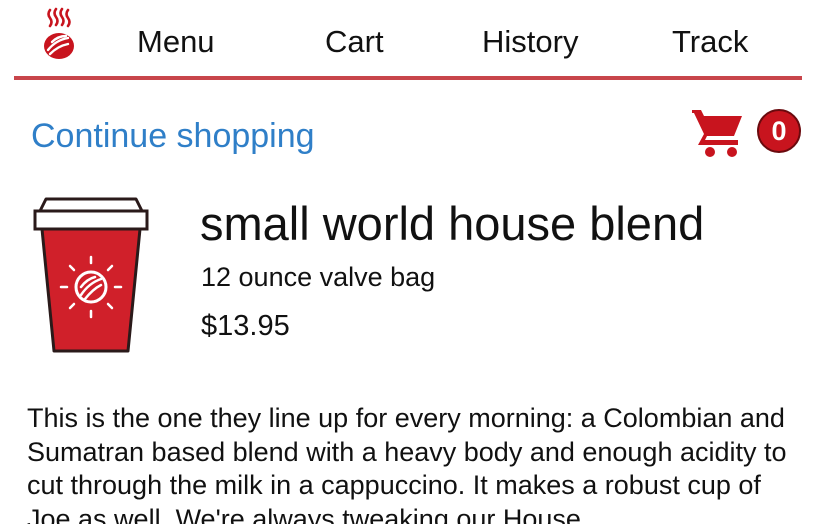  What do you see at coordinates (530, 42) in the screenshot?
I see `nav-history: History` at bounding box center [530, 42].